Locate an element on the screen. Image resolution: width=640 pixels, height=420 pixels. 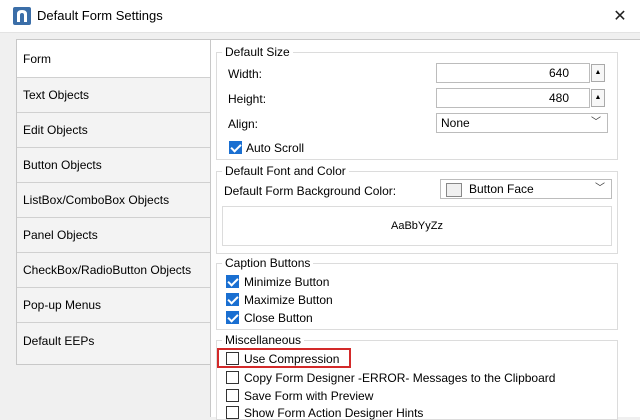
highlight-box is located at coordinates (284, 358).